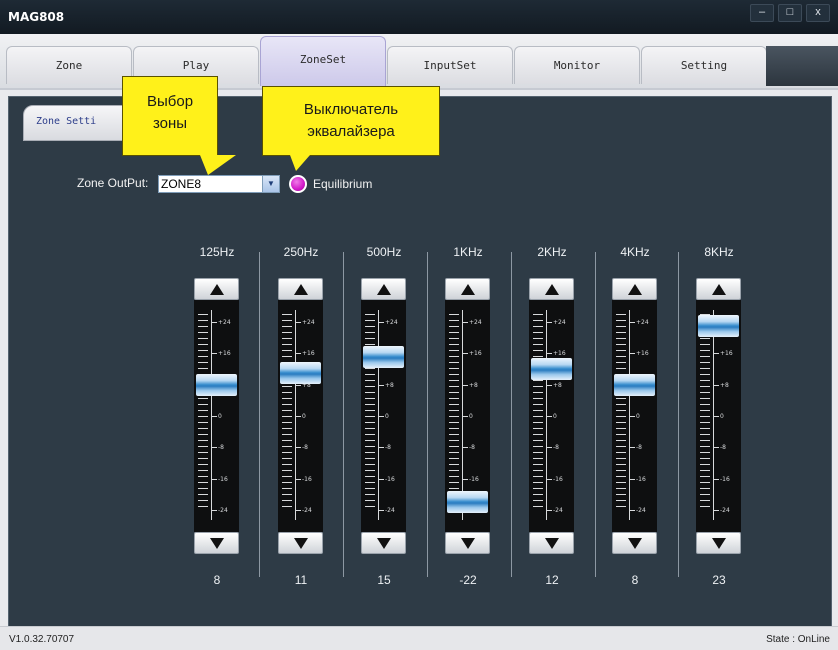  Describe the element at coordinates (635, 580) in the screenshot. I see `eq-band-value: 8` at that location.